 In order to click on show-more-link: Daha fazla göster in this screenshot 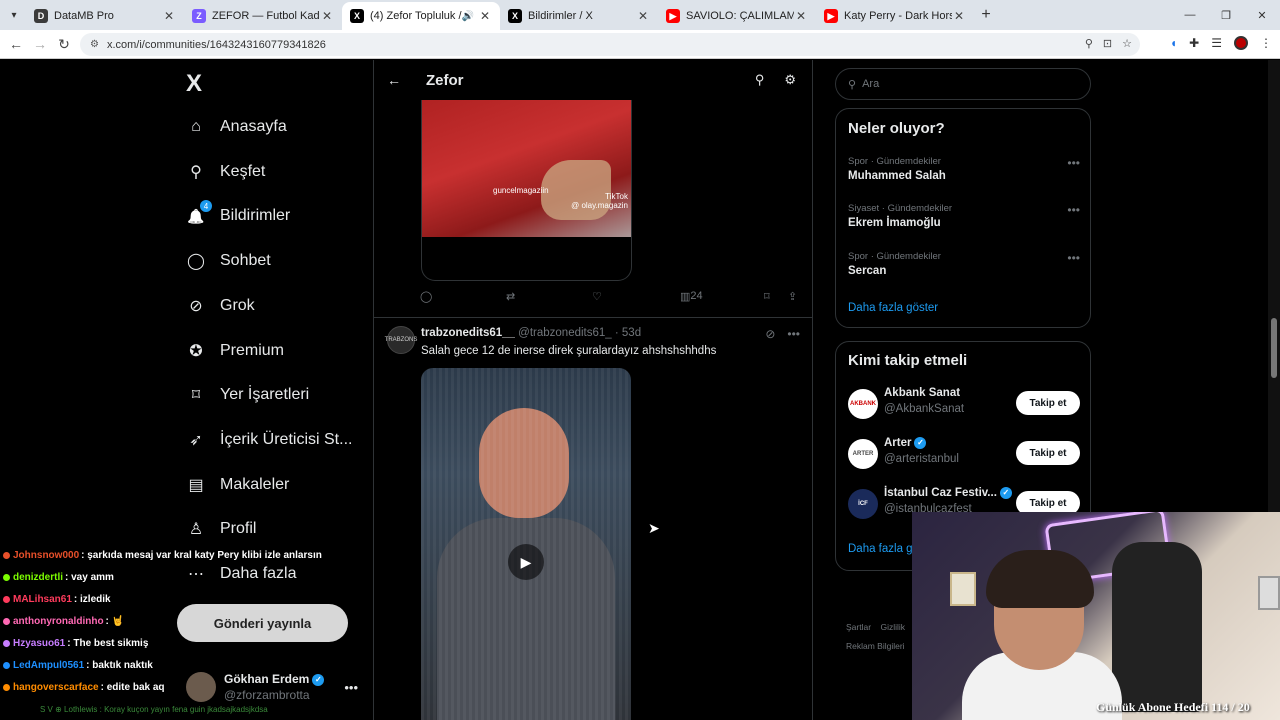, I will do `click(893, 308)`.